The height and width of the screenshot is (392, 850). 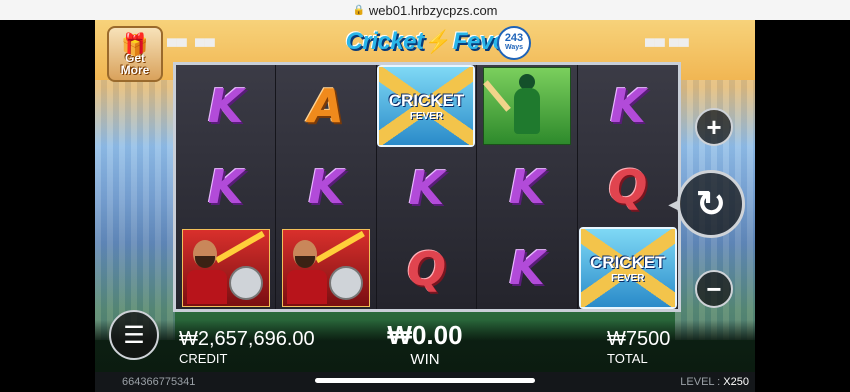 I want to click on spin-button: ↻, so click(x=711, y=204).